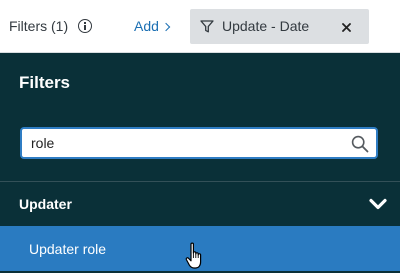 The image size is (400, 273). Describe the element at coordinates (166, 27) in the screenshot. I see `chevron-right-icon` at that location.